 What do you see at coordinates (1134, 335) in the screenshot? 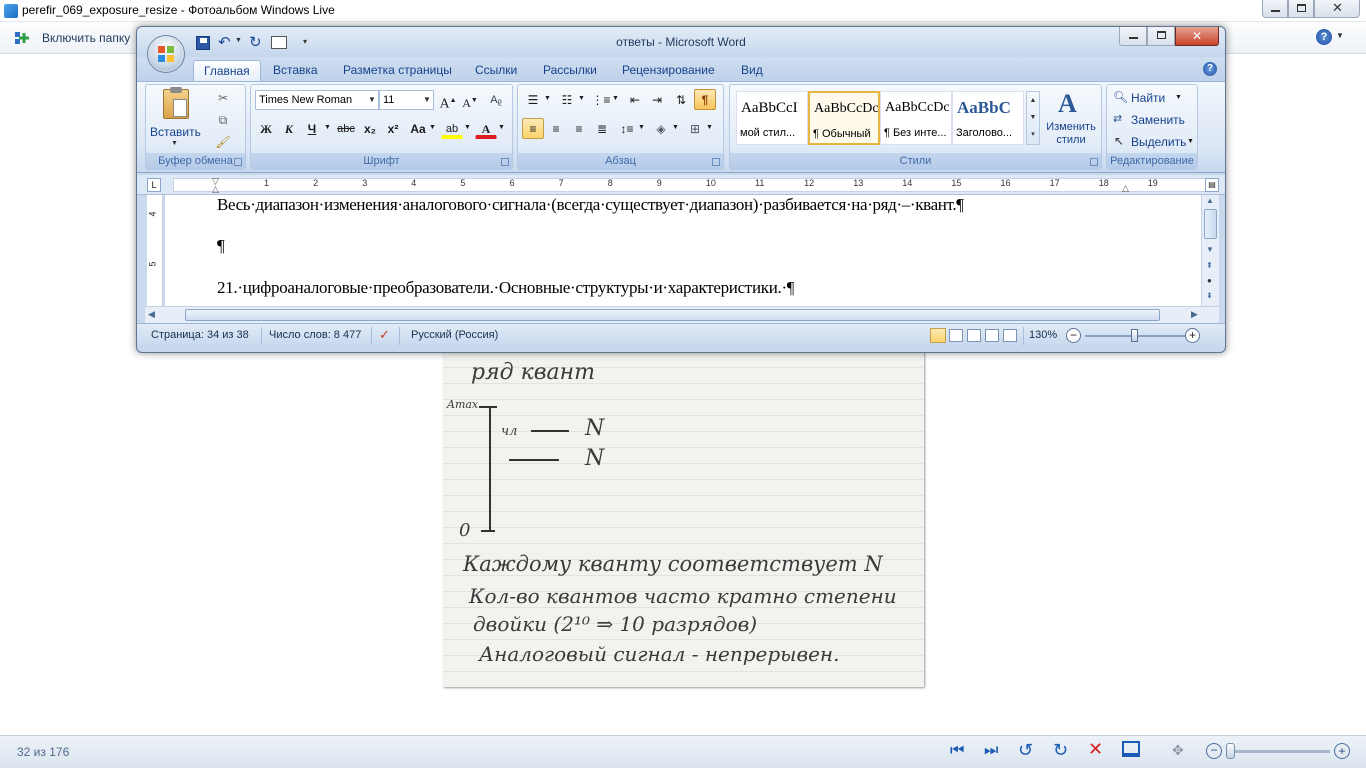
I see `word-zoom-slider-thumb` at bounding box center [1134, 335].